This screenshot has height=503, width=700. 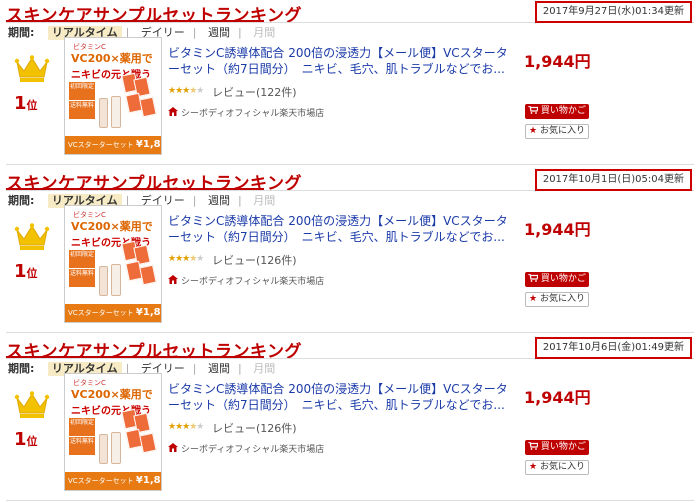 What do you see at coordinates (613, 12) in the screenshot?
I see `updated-timestamp: 2017年9月27日(水)01:34更新` at bounding box center [613, 12].